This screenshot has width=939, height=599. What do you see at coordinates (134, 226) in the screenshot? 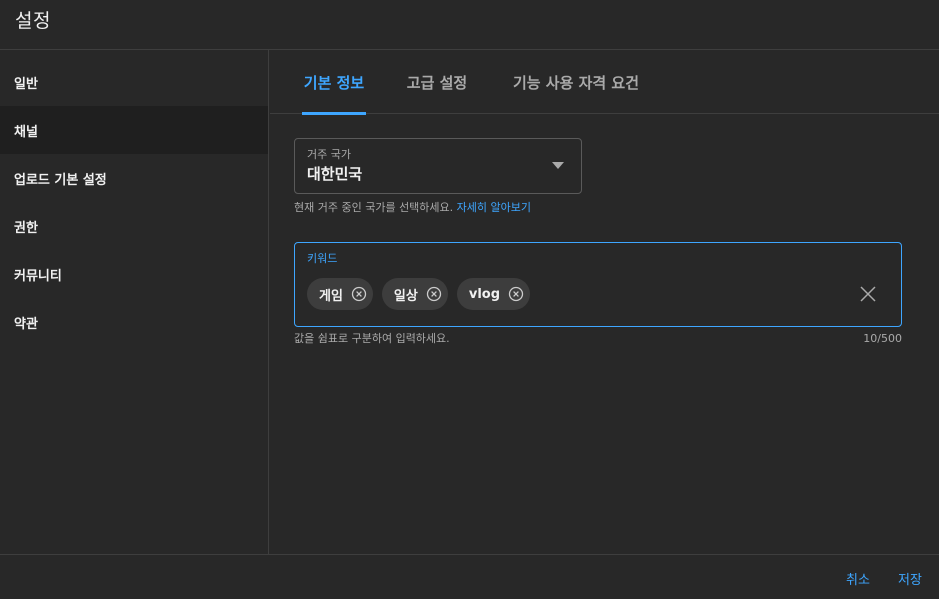
I see `sidebar-item-permissions: 권한` at bounding box center [134, 226].